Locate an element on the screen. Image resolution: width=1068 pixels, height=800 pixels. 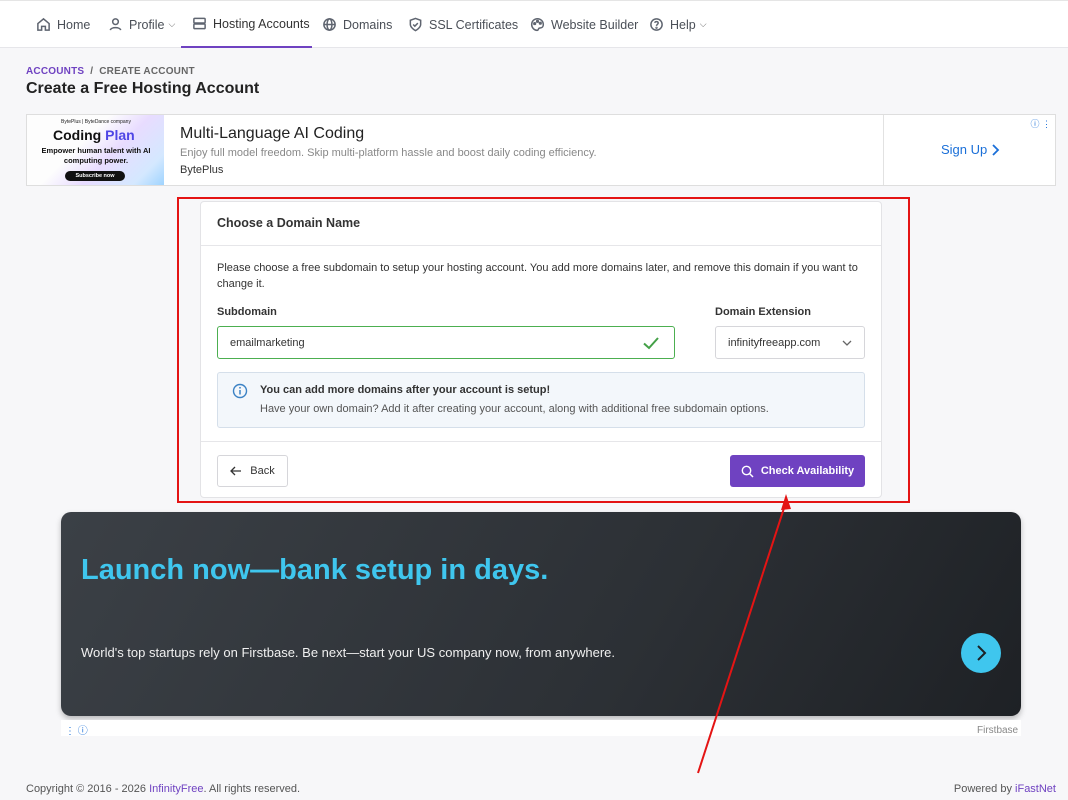
ad-thumb-plan: Coding Plan is located at coordinates (94, 135).